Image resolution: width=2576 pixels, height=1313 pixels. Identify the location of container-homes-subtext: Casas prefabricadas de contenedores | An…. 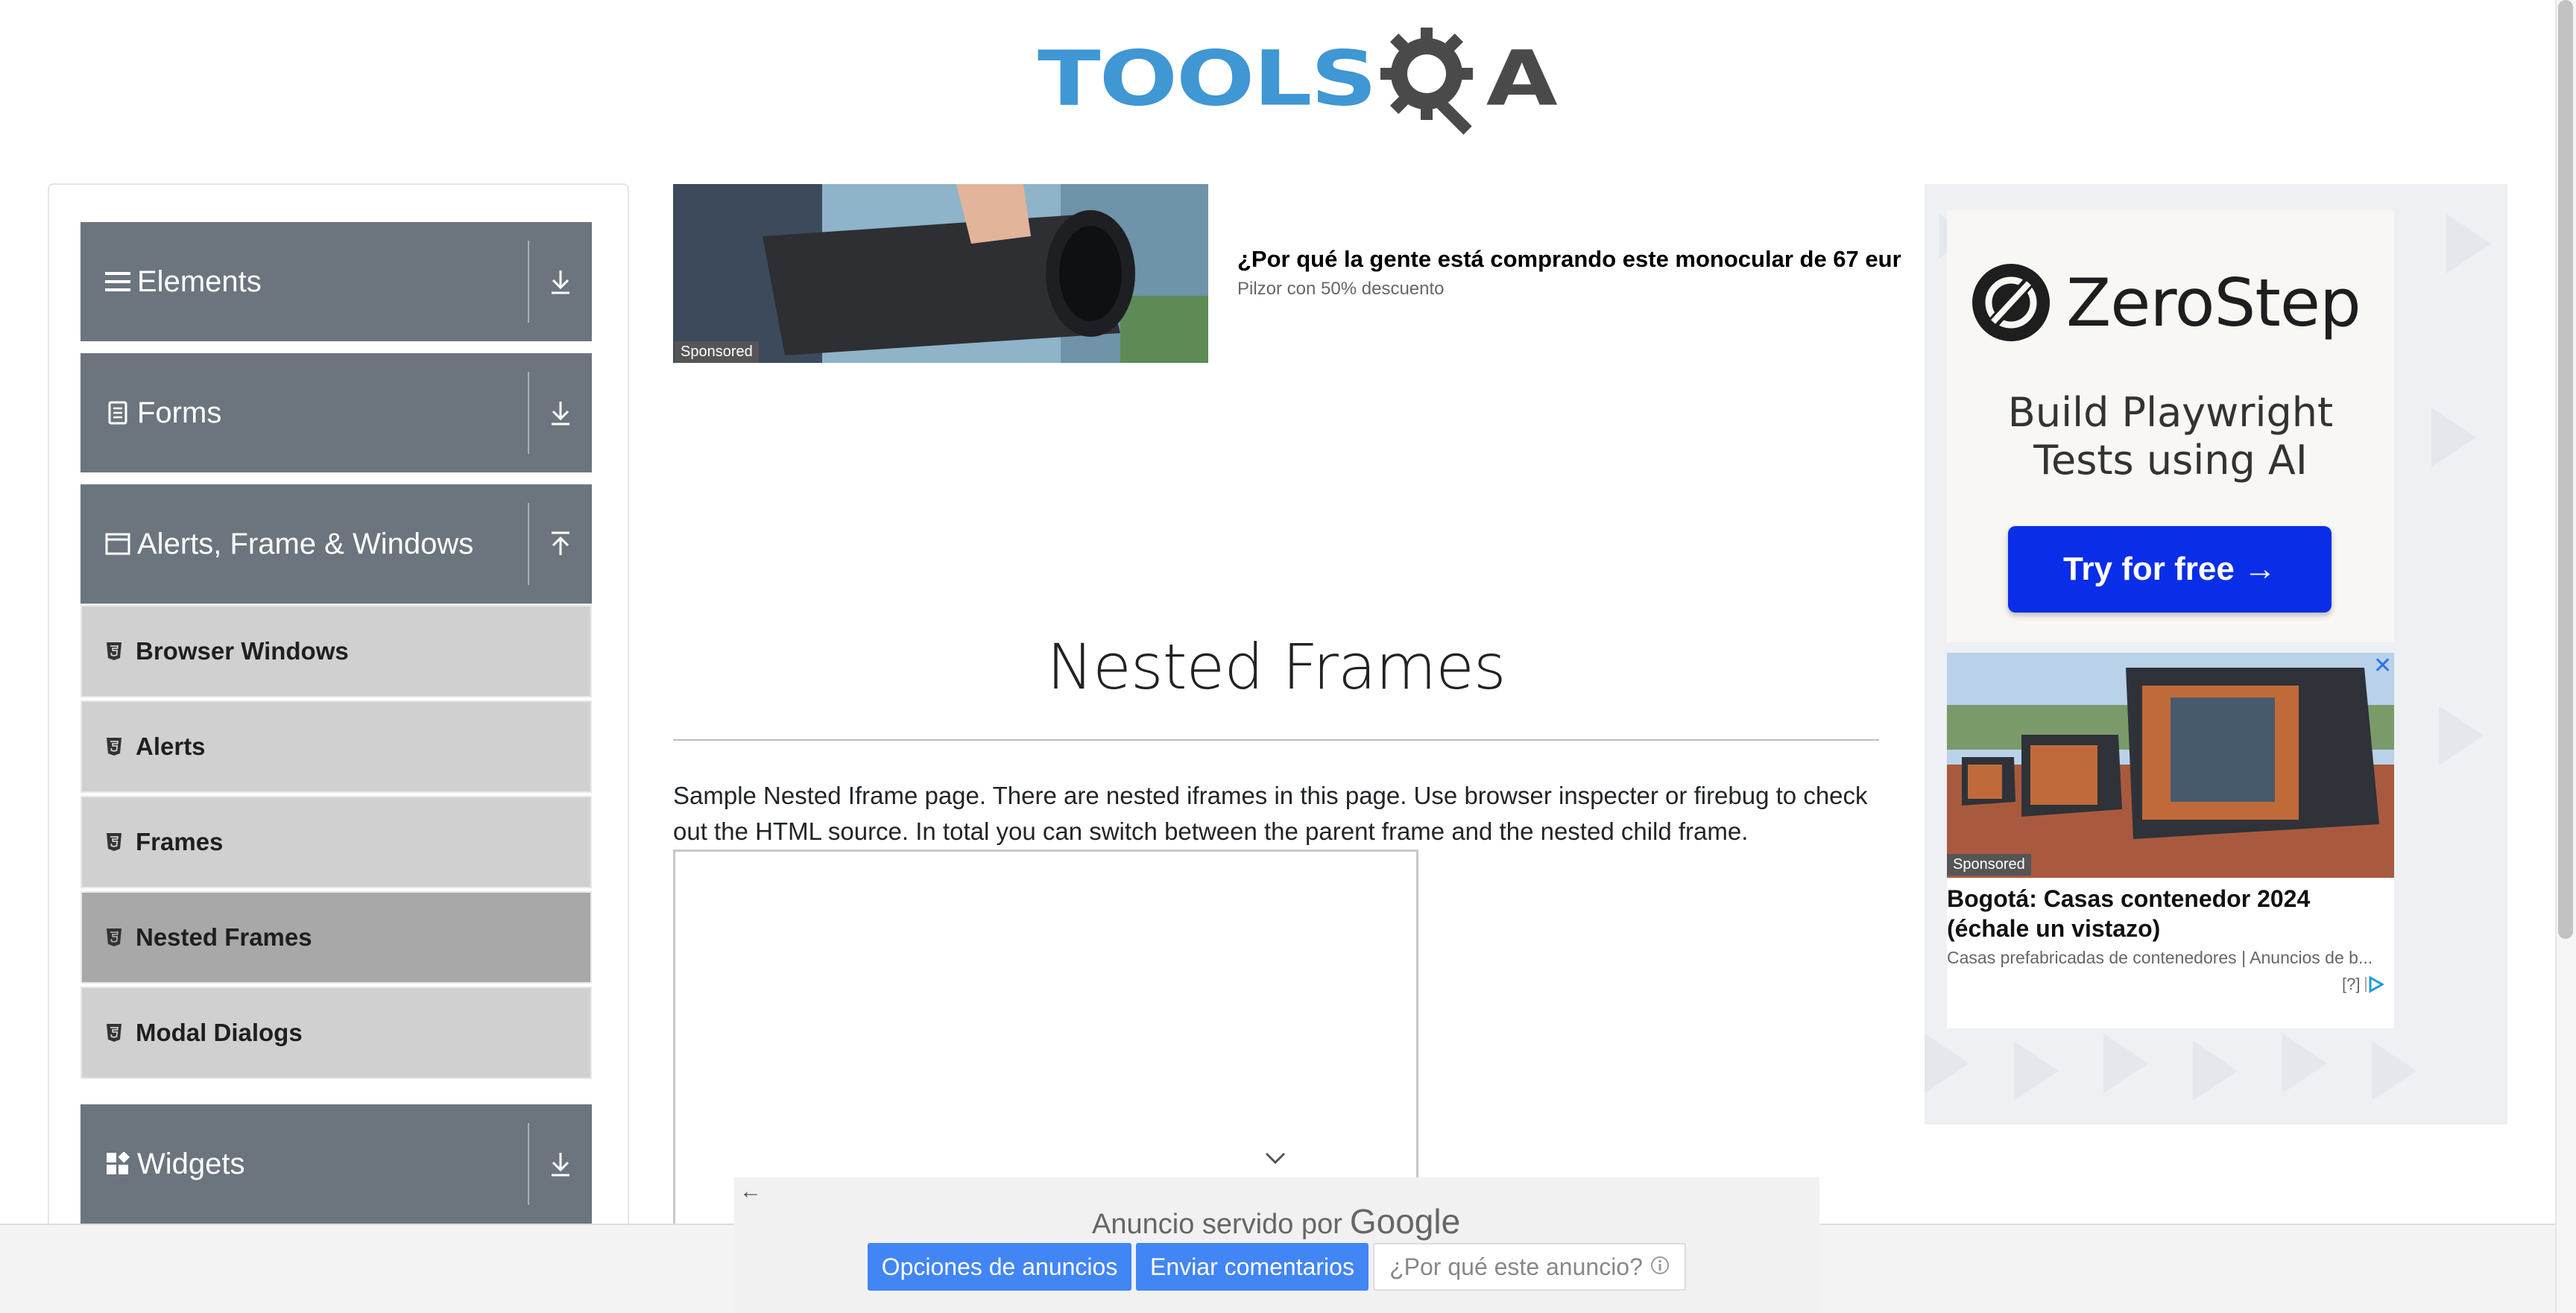
(2170, 958).